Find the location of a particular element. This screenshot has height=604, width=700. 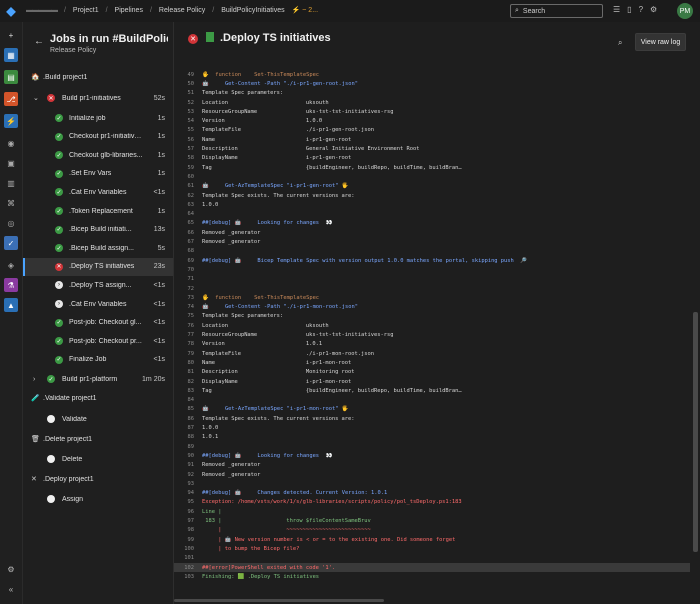

task-groups-icon: ⌘ is located at coordinates (11, 203).